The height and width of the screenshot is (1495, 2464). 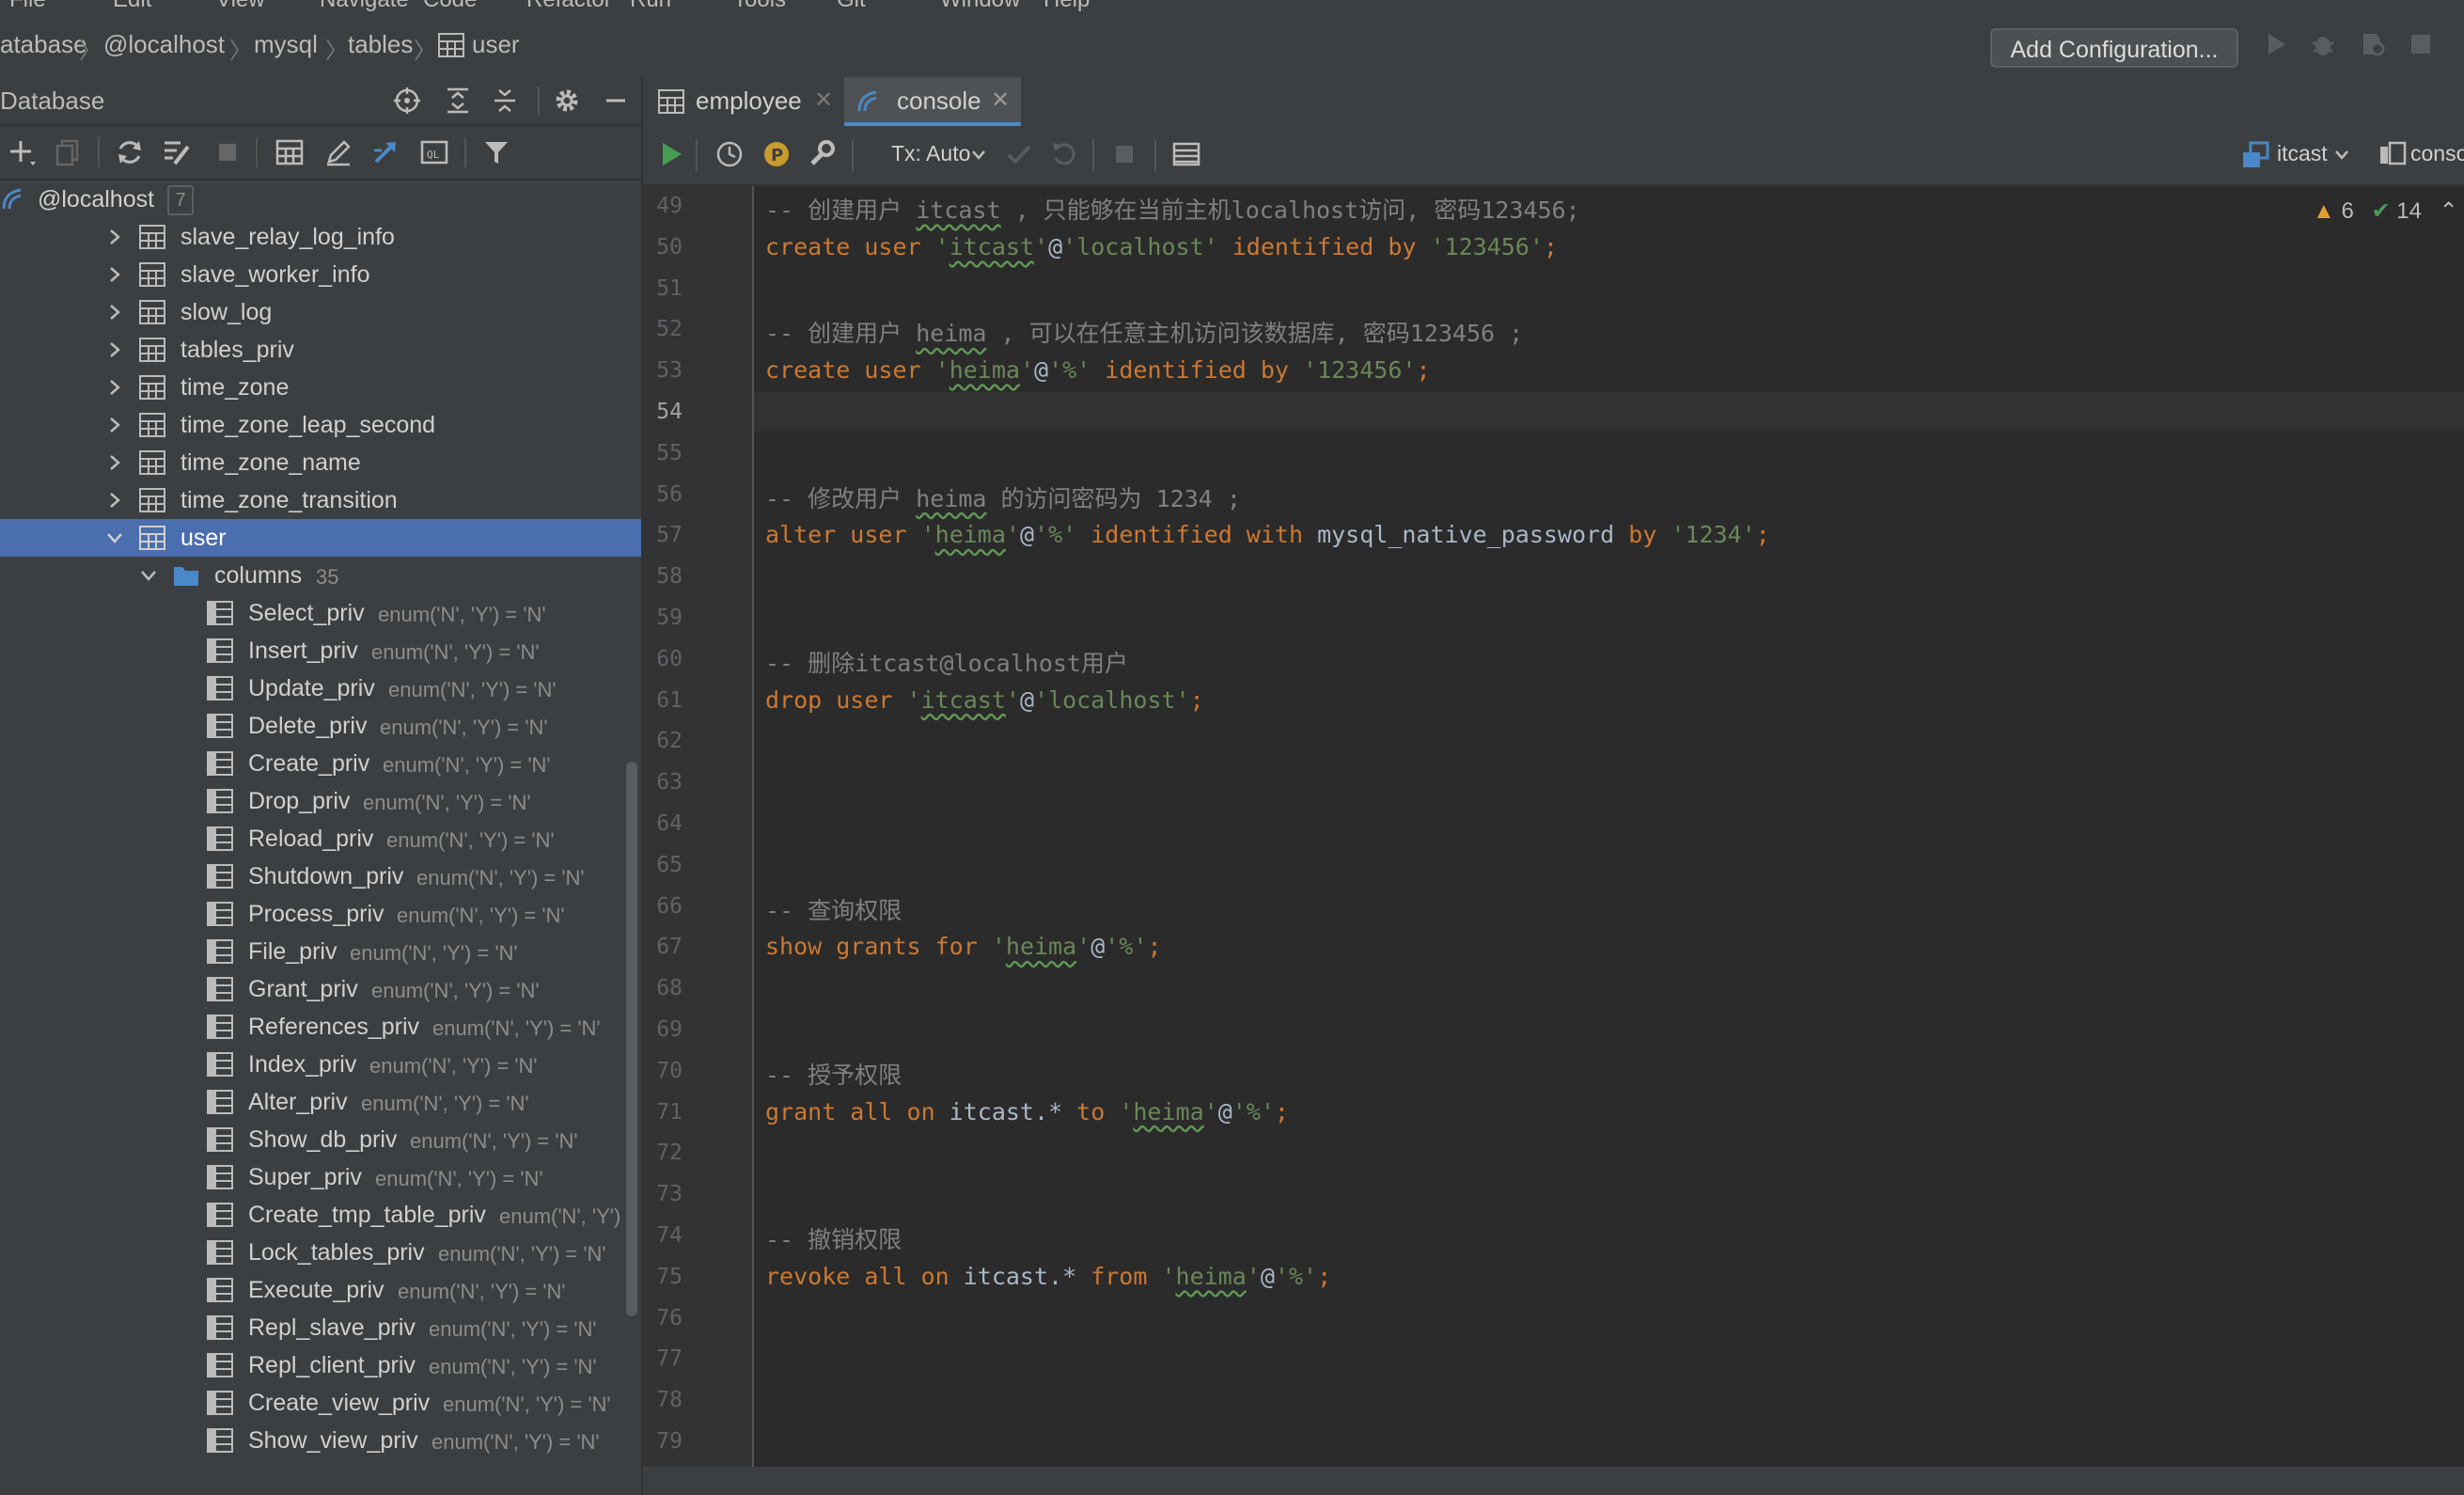 What do you see at coordinates (985, 700) in the screenshot?
I see `code-line: drop user 'itcast'@'localhost';` at bounding box center [985, 700].